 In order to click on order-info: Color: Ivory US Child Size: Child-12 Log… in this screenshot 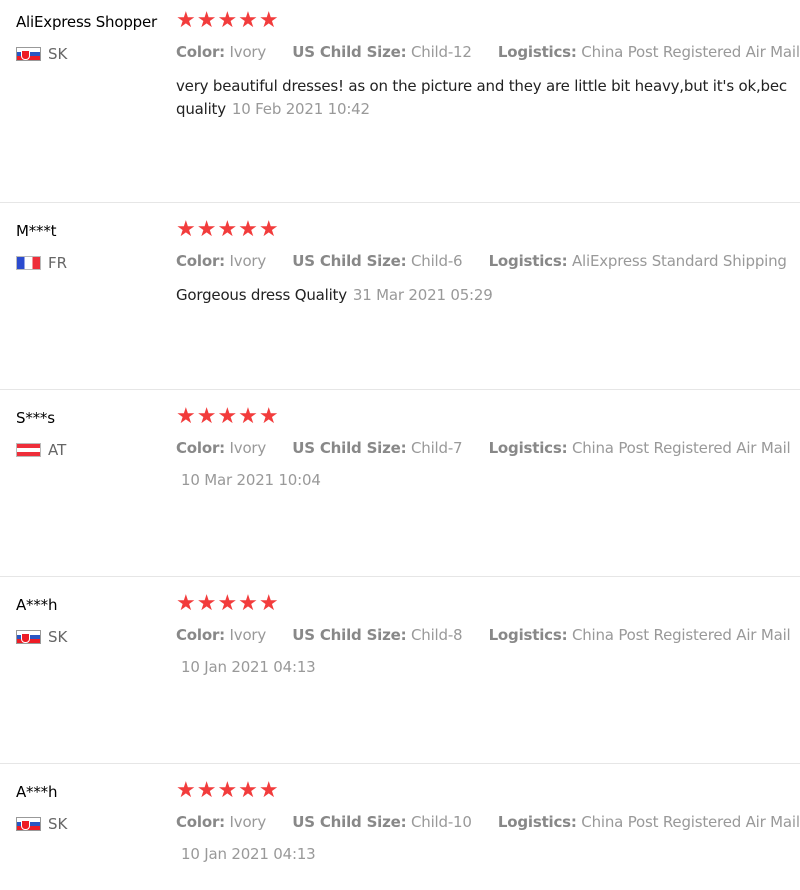, I will do `click(488, 52)`.